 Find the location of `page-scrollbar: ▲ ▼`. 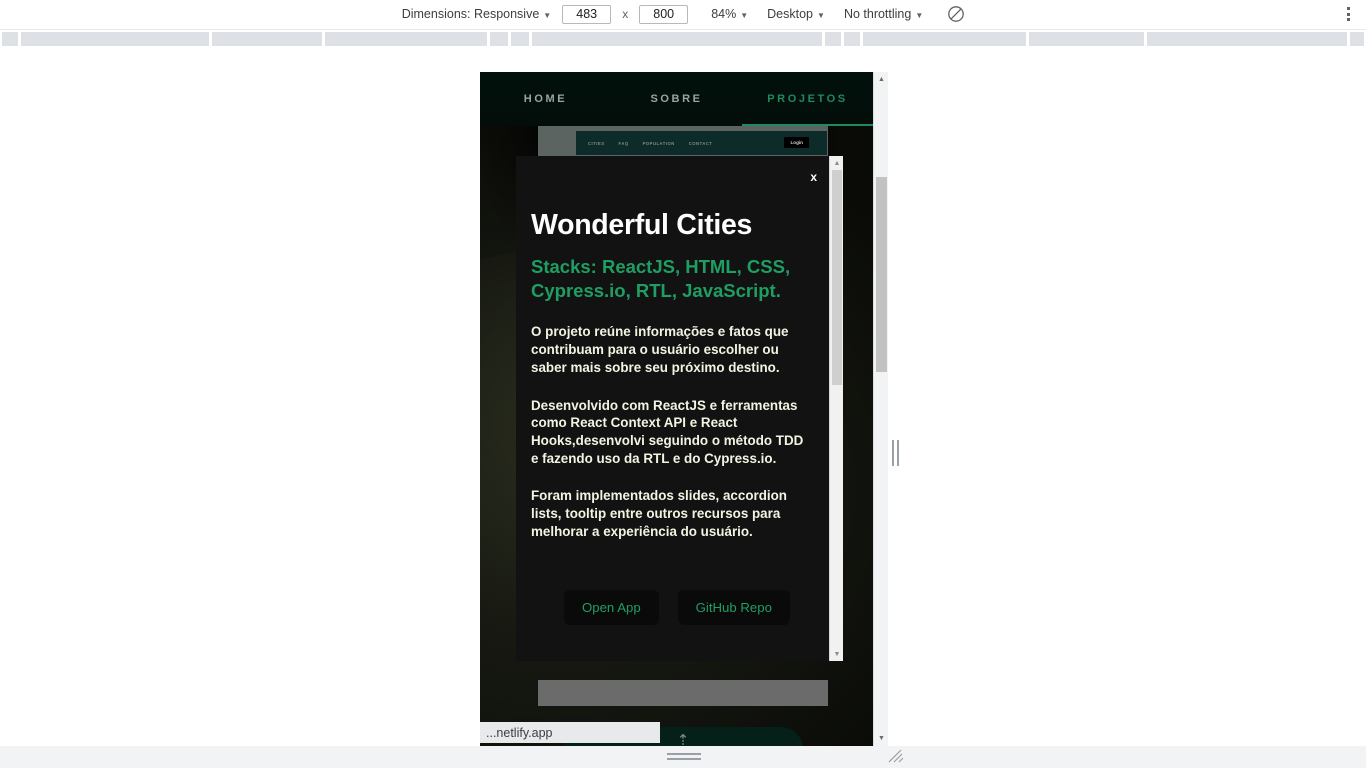

page-scrollbar: ▲ ▼ is located at coordinates (880, 409).